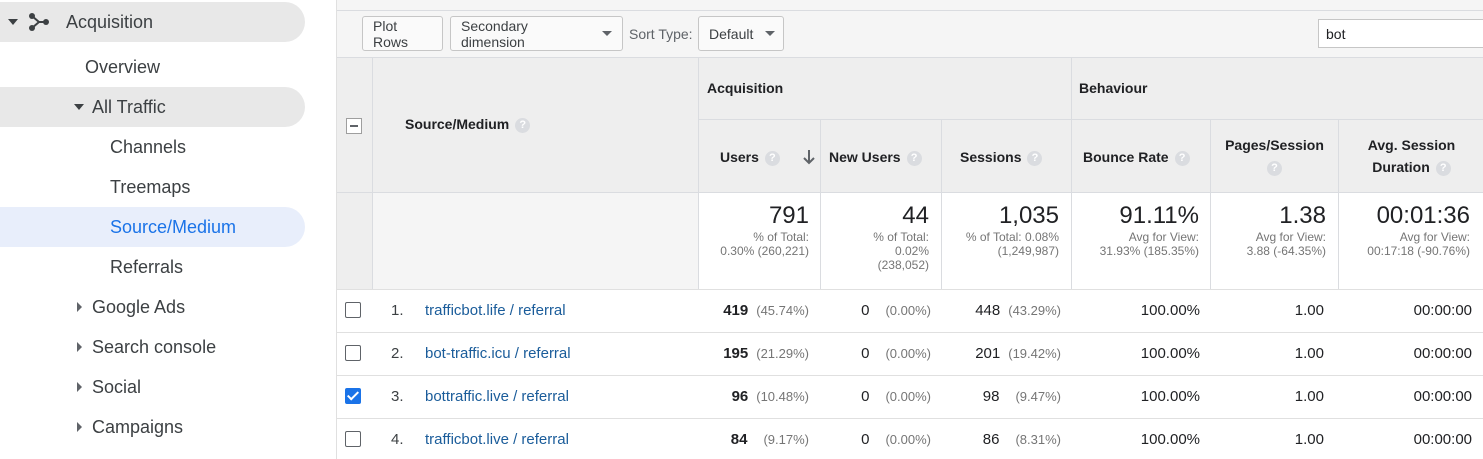 The image size is (1483, 459). I want to click on nav-overview: Overview, so click(152, 67).